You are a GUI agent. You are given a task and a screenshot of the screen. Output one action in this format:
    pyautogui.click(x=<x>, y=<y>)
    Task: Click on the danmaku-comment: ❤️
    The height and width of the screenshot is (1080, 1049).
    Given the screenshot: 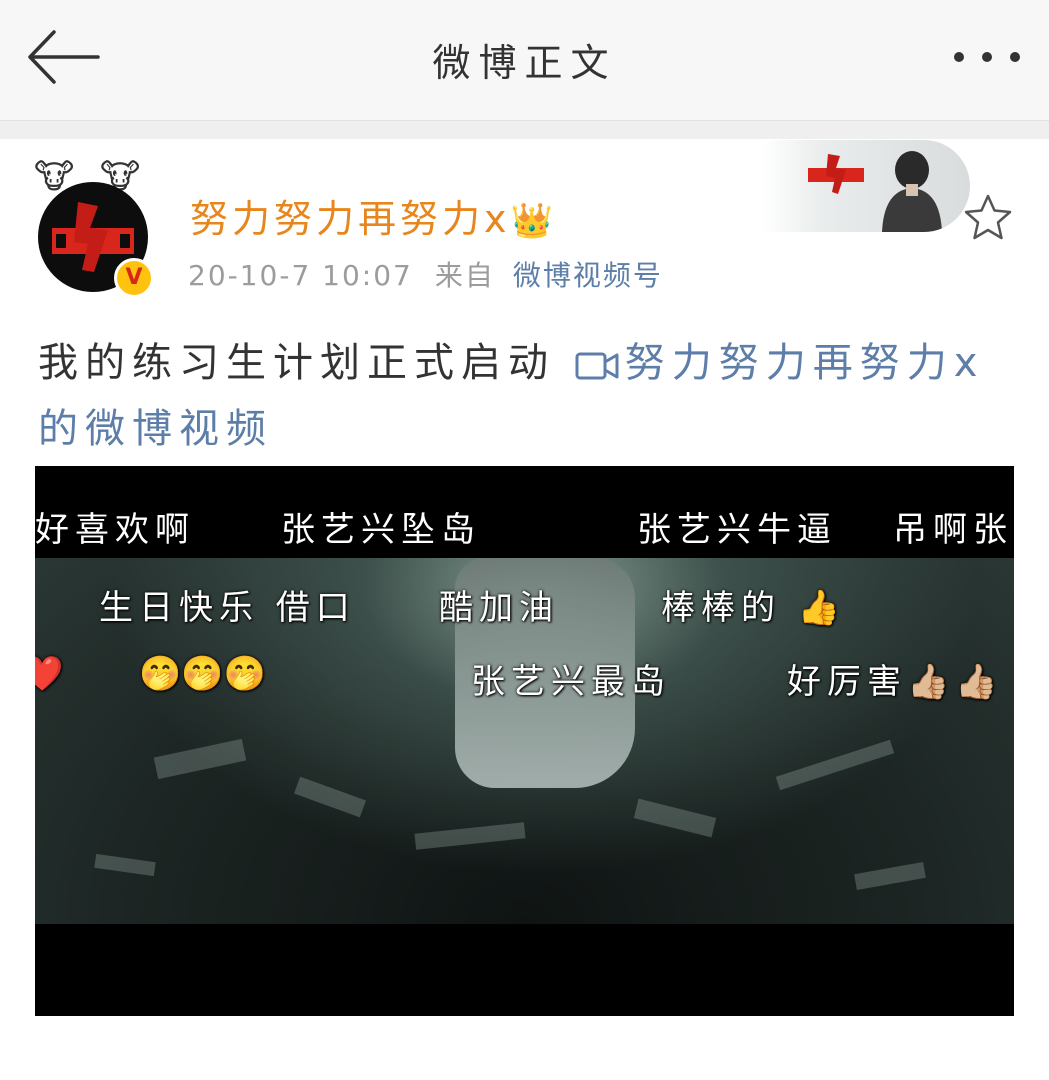 What is the action you would take?
    pyautogui.click(x=52, y=674)
    